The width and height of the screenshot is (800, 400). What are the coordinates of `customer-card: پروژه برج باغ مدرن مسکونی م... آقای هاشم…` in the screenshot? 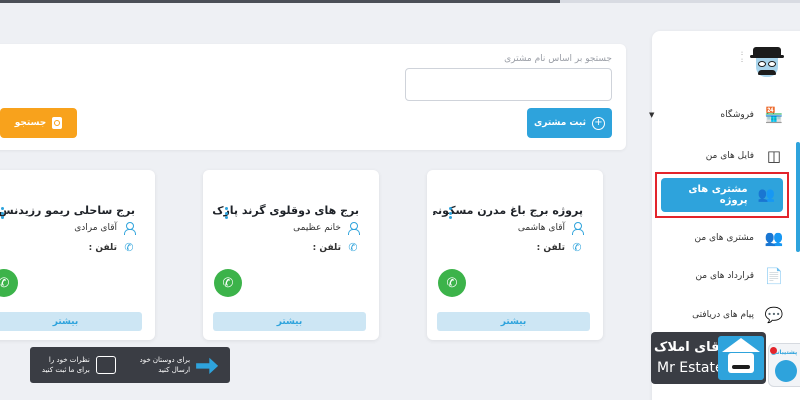 It's located at (515, 255).